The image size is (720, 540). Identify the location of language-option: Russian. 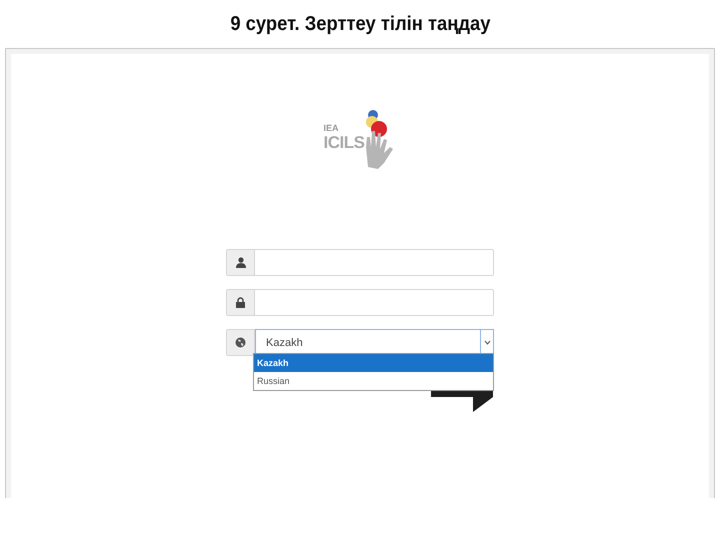
(373, 381).